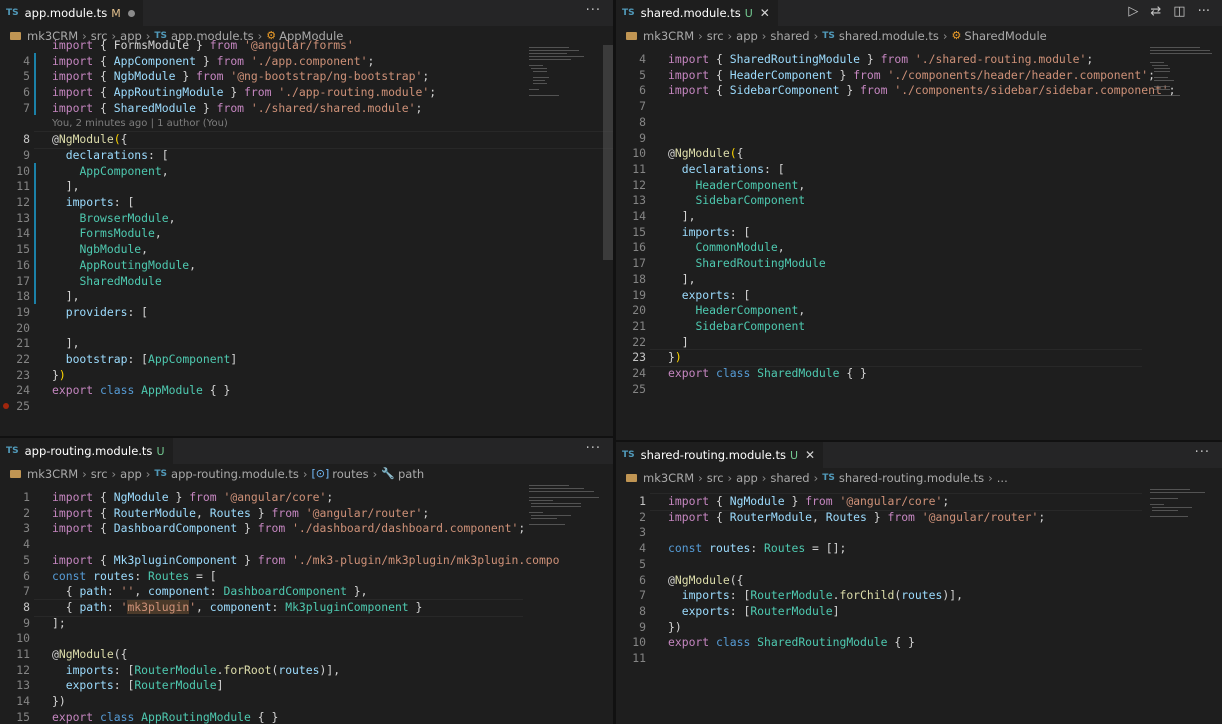 The height and width of the screenshot is (724, 1222). Describe the element at coordinates (261, 544) in the screenshot. I see `code-line: 4` at that location.